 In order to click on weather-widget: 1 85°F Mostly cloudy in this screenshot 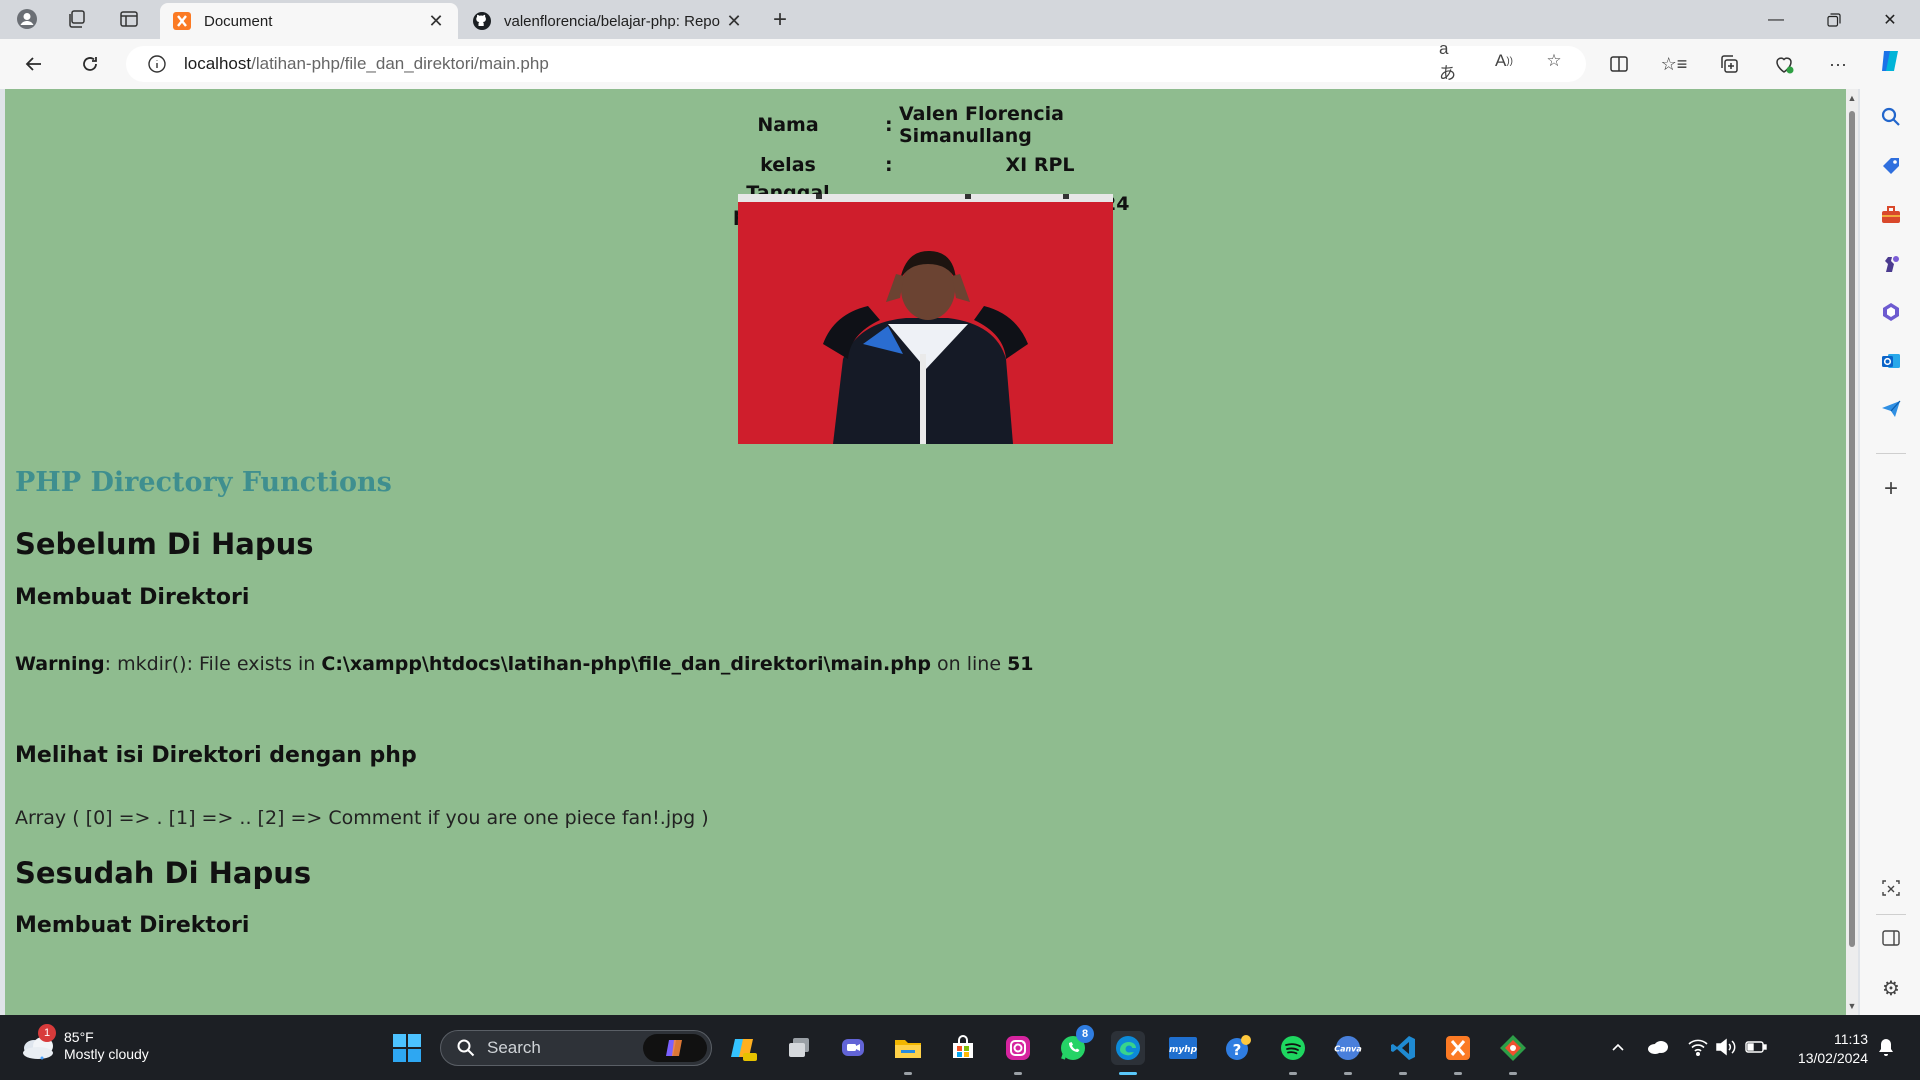, I will do `click(84, 1043)`.